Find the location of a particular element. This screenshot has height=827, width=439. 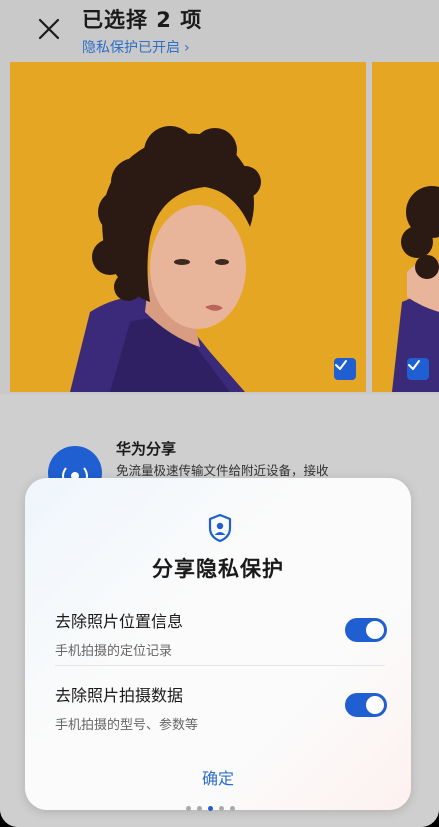

close-icon is located at coordinates (49, 29).